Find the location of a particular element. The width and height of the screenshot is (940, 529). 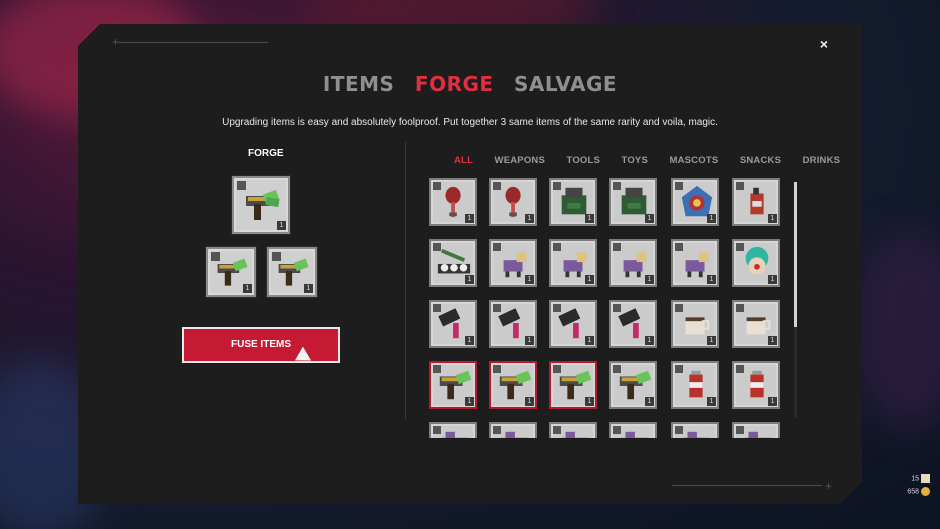

tab-forge: FORGE is located at coordinates (454, 84).